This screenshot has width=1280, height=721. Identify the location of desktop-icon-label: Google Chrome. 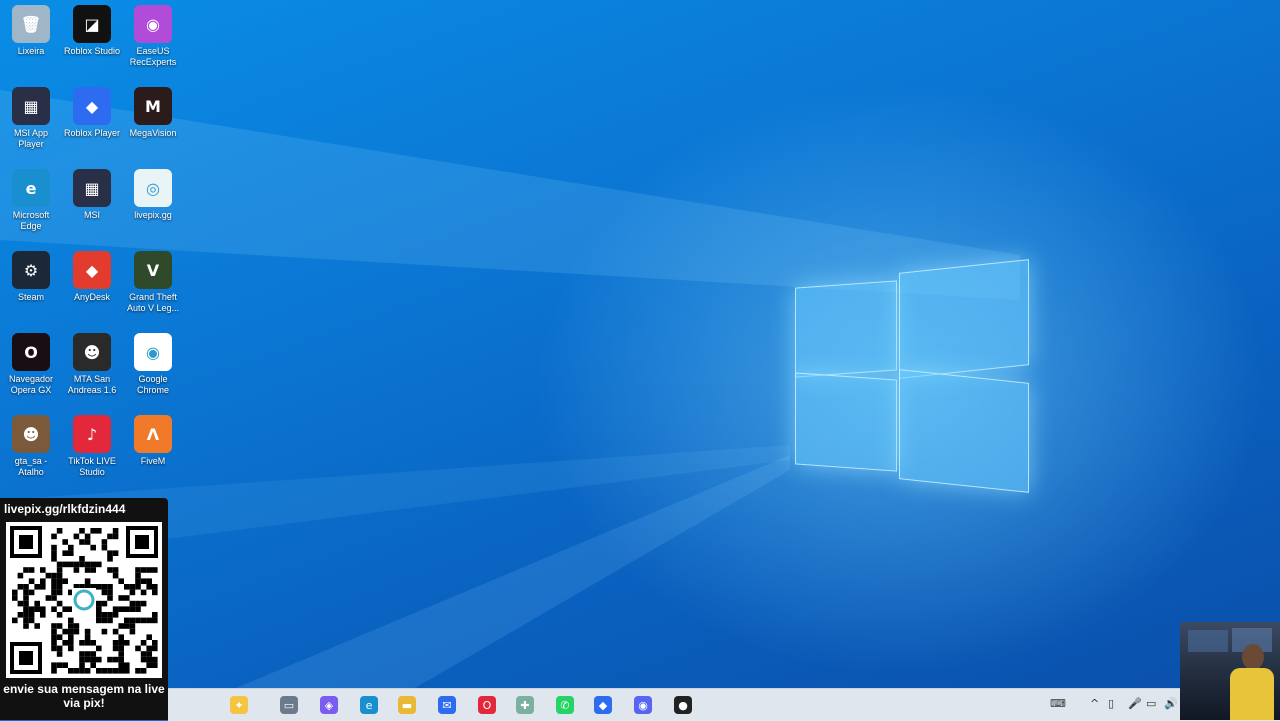
(152, 384).